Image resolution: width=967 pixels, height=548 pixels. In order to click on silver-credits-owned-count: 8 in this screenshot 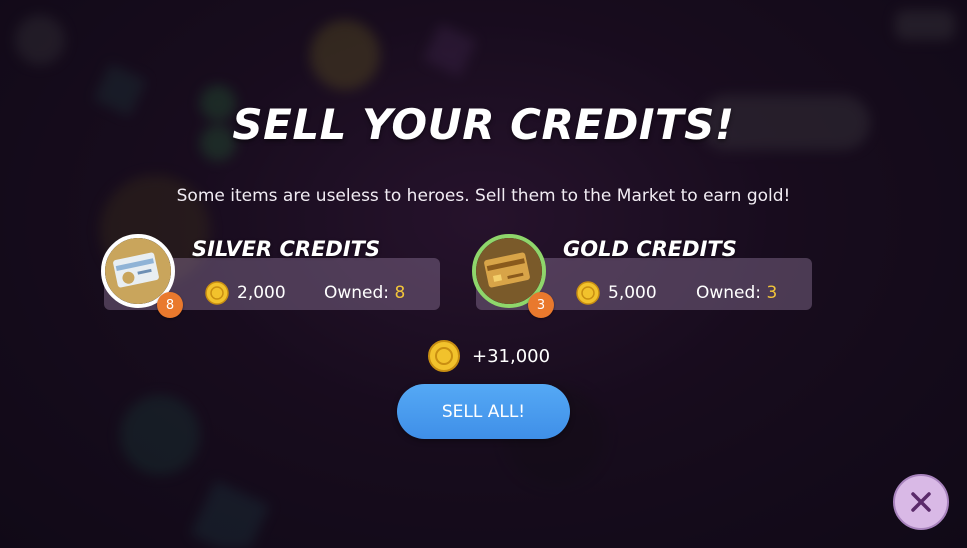, I will do `click(400, 293)`.